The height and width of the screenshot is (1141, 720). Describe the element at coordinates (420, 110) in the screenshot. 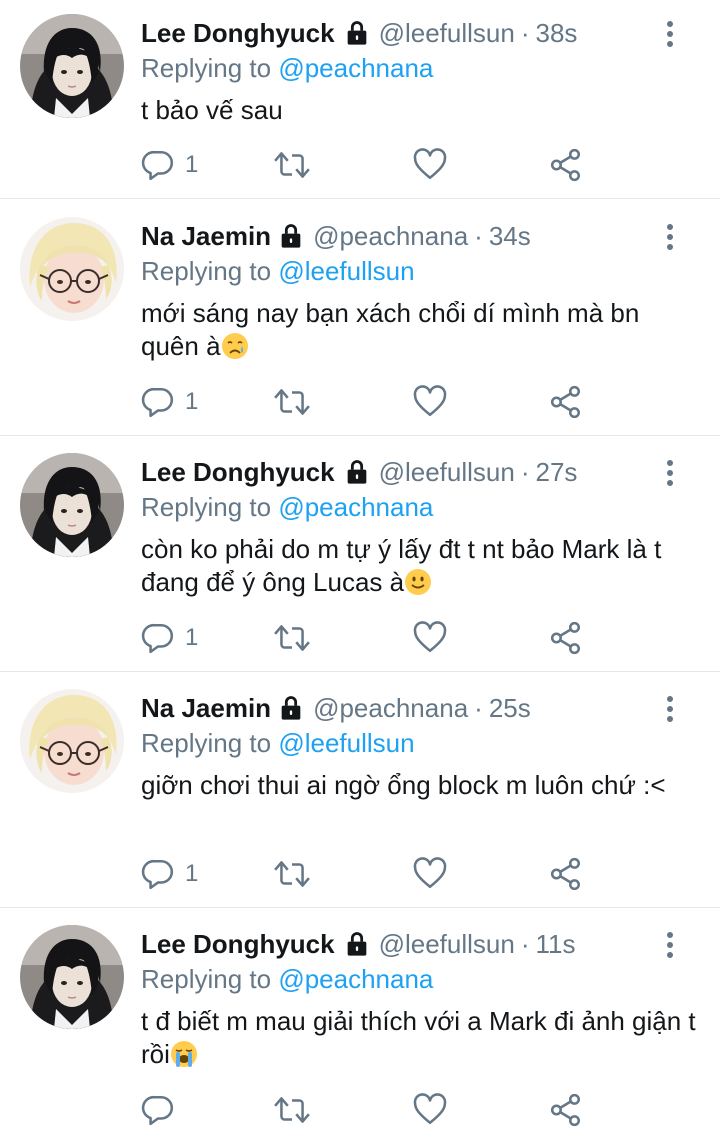

I see `tweet-text: t bảo vế sau` at that location.